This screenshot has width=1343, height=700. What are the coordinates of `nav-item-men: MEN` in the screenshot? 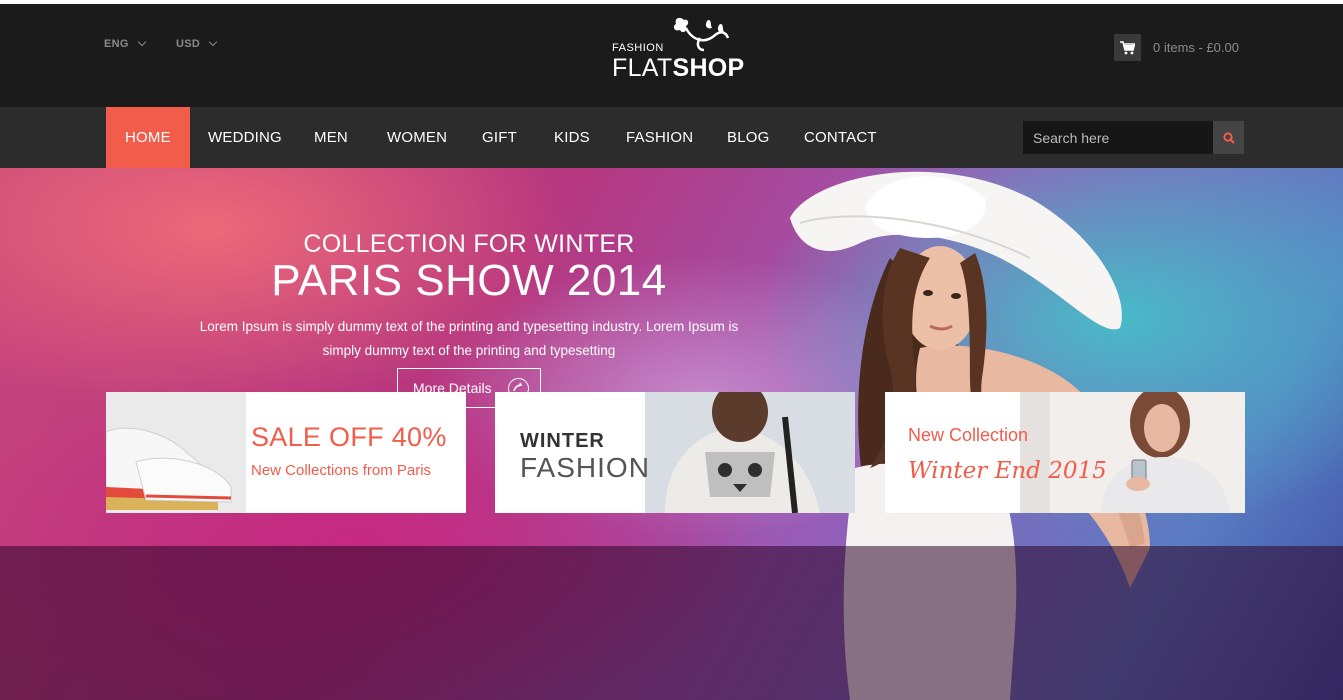 It's located at (331, 137).